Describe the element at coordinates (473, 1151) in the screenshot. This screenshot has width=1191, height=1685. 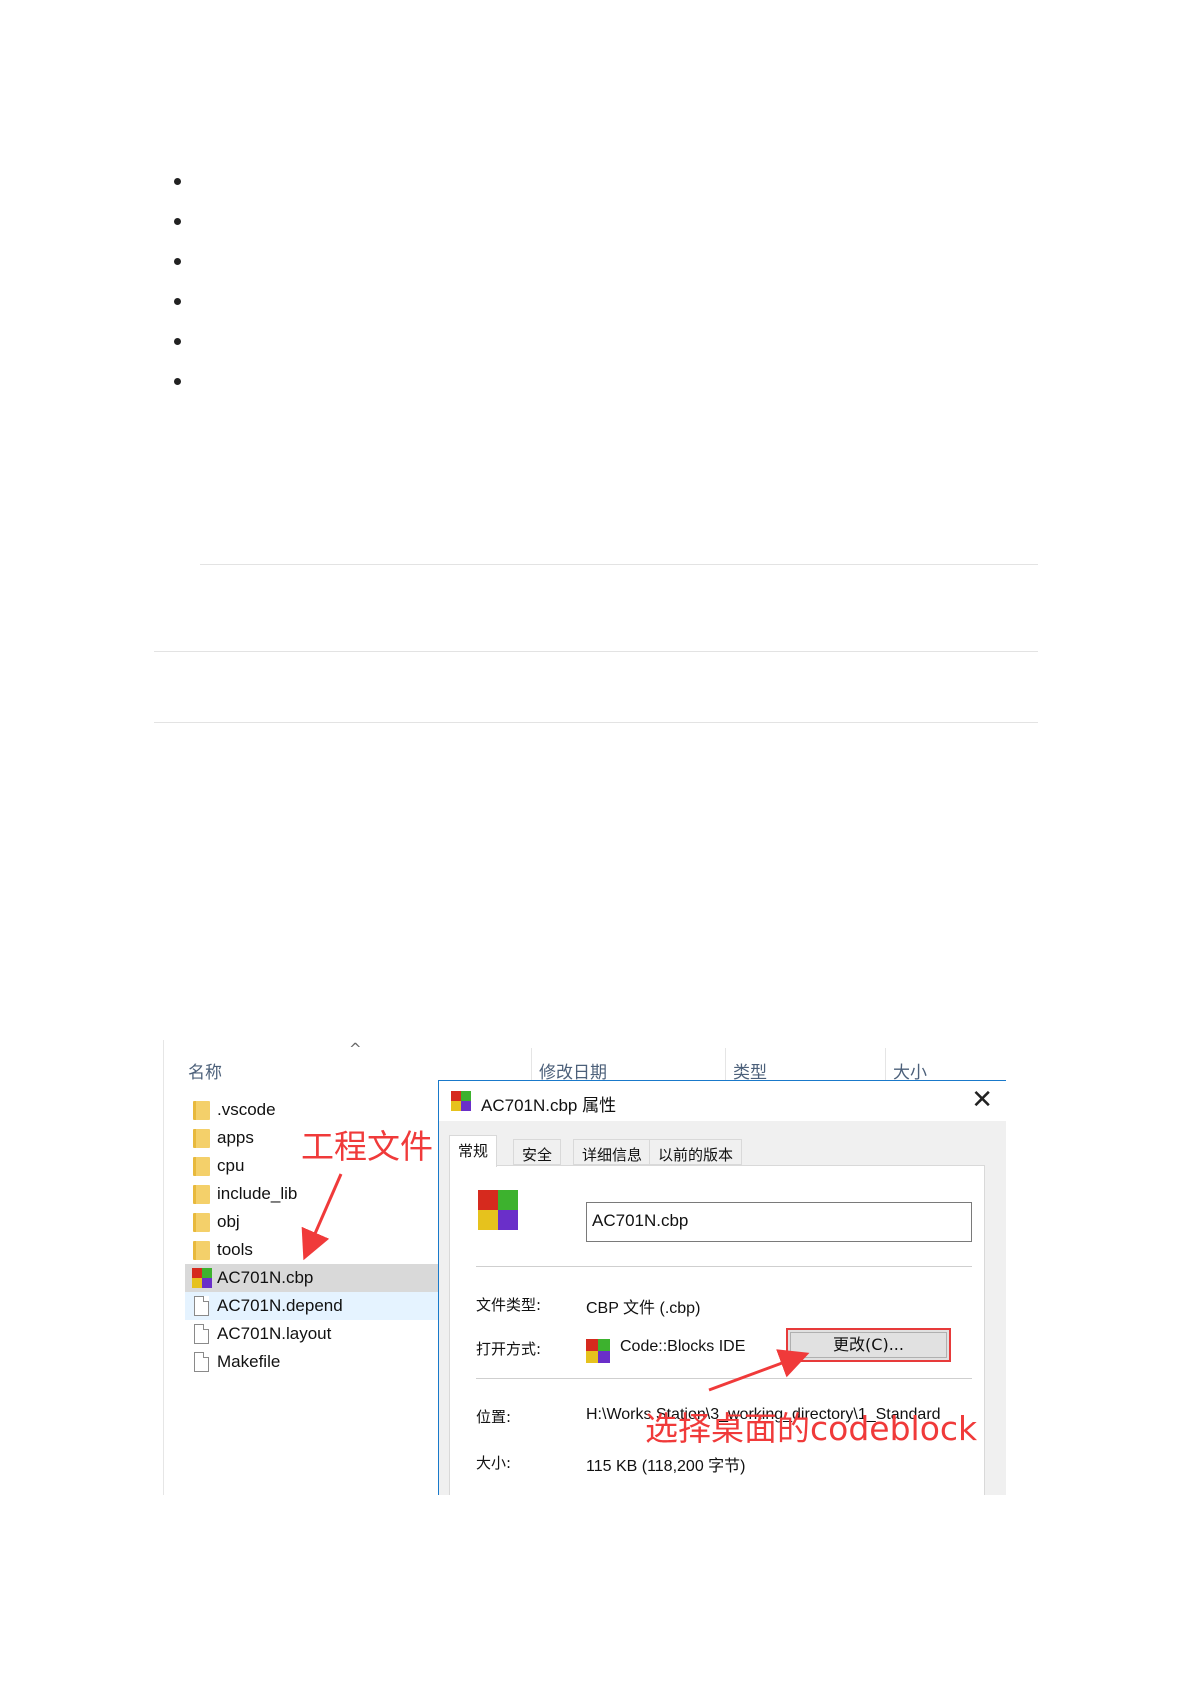
I see `tab-general: 常规` at that location.